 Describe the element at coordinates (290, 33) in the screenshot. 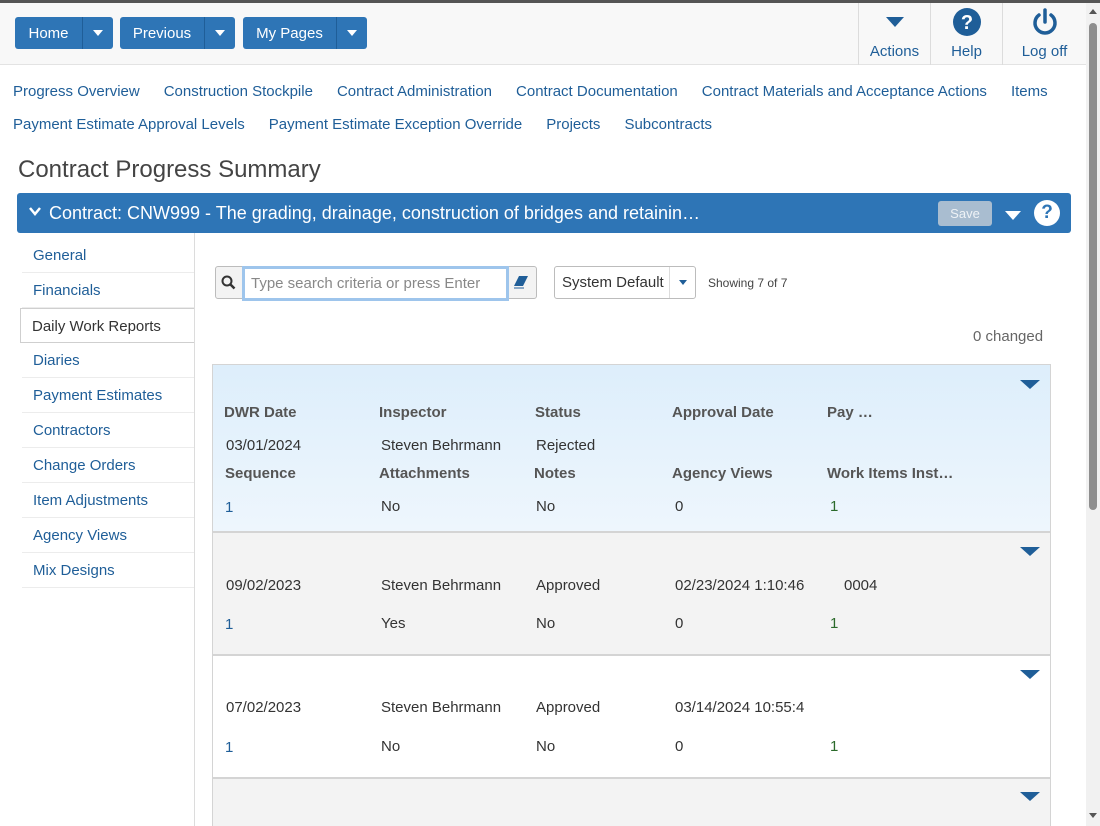

I see `my-pages-button: My Pages` at that location.